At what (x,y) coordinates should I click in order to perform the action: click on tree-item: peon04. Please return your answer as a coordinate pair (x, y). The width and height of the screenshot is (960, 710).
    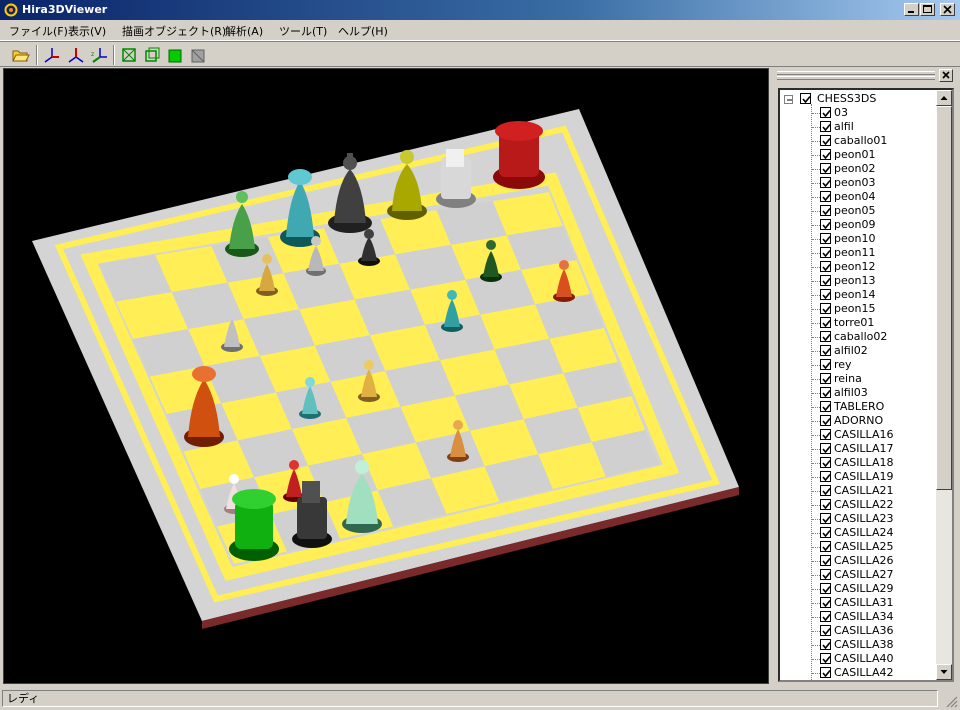
    Looking at the image, I should click on (847, 197).